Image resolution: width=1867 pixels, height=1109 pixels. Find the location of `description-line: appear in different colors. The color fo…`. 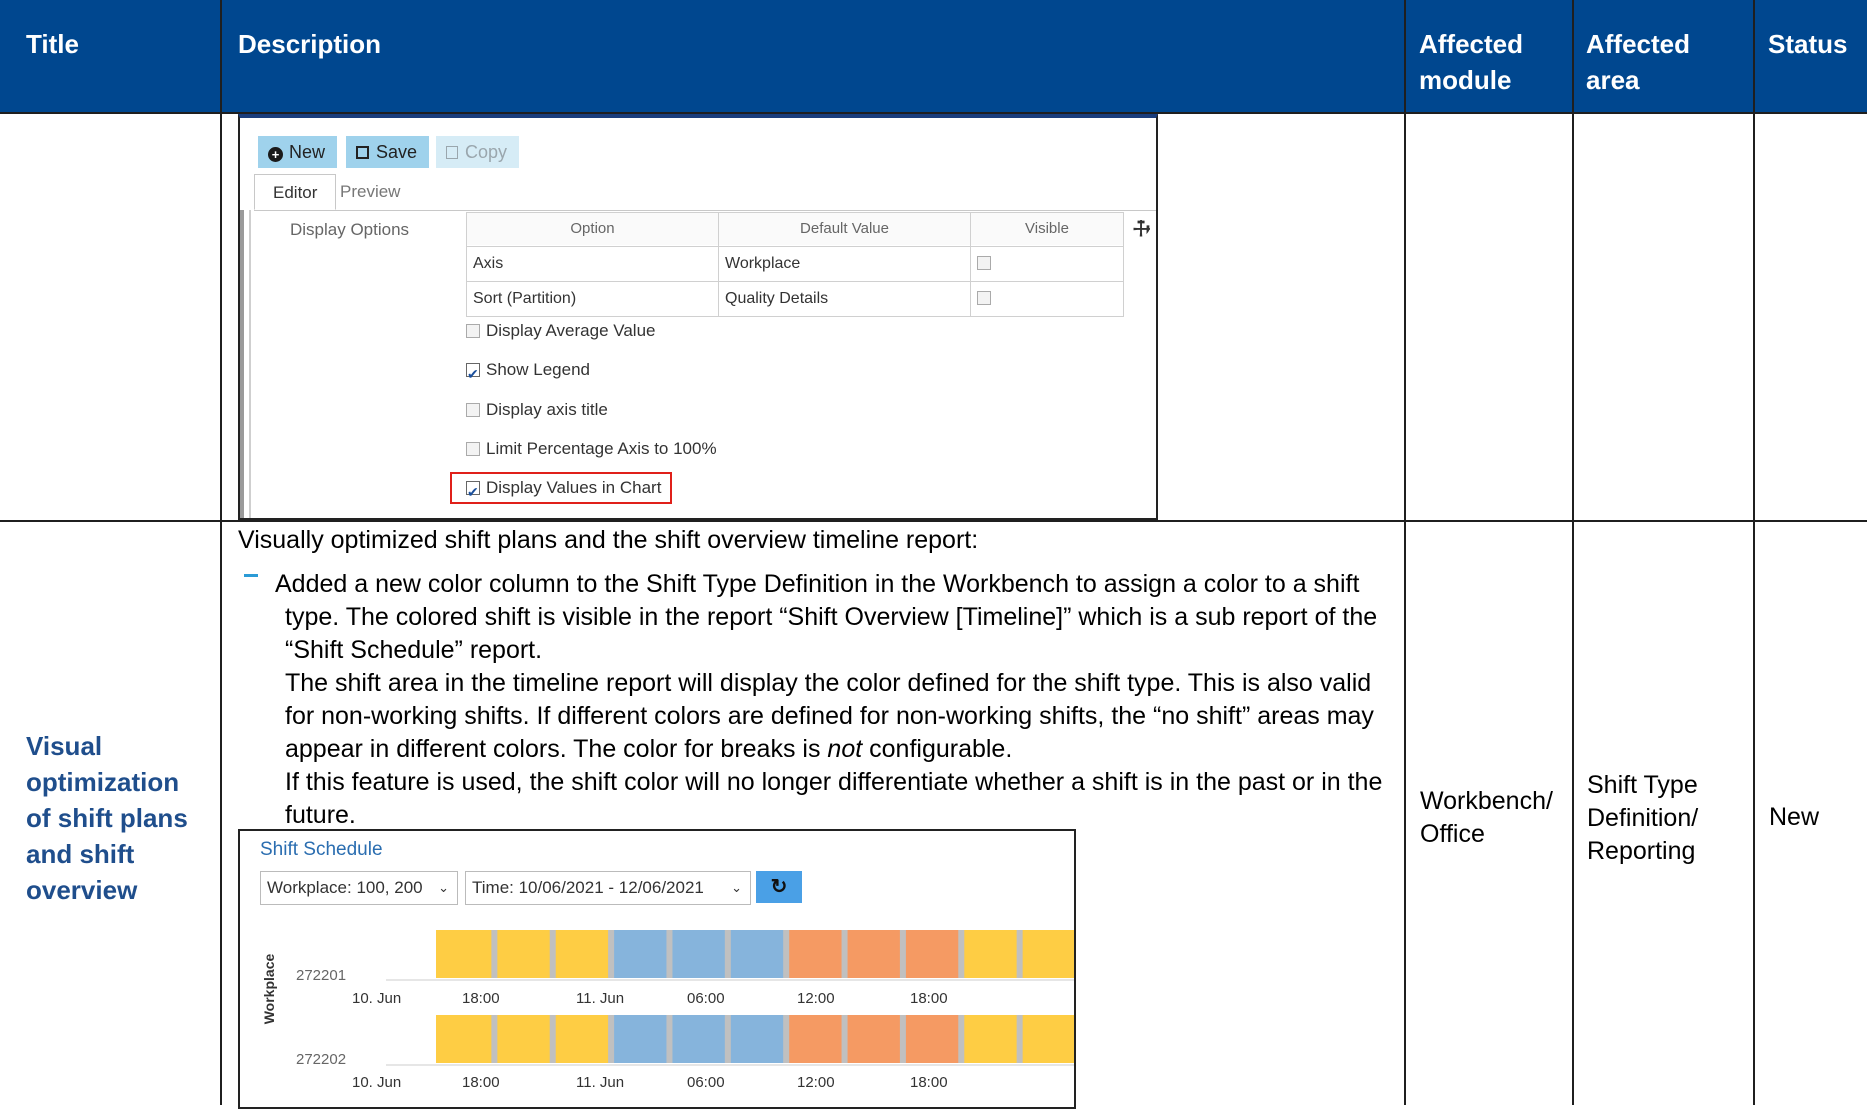

description-line: appear in different colors. The color fo… is located at coordinates (648, 749).